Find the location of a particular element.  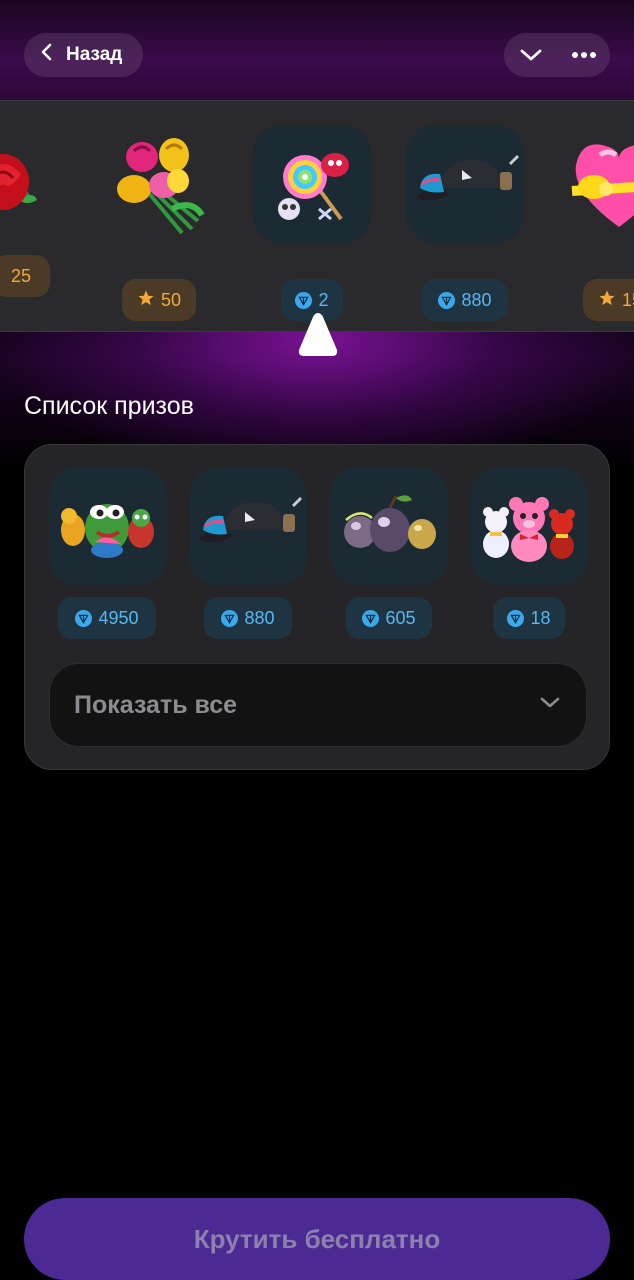

prize-item: 880 is located at coordinates (248, 555).